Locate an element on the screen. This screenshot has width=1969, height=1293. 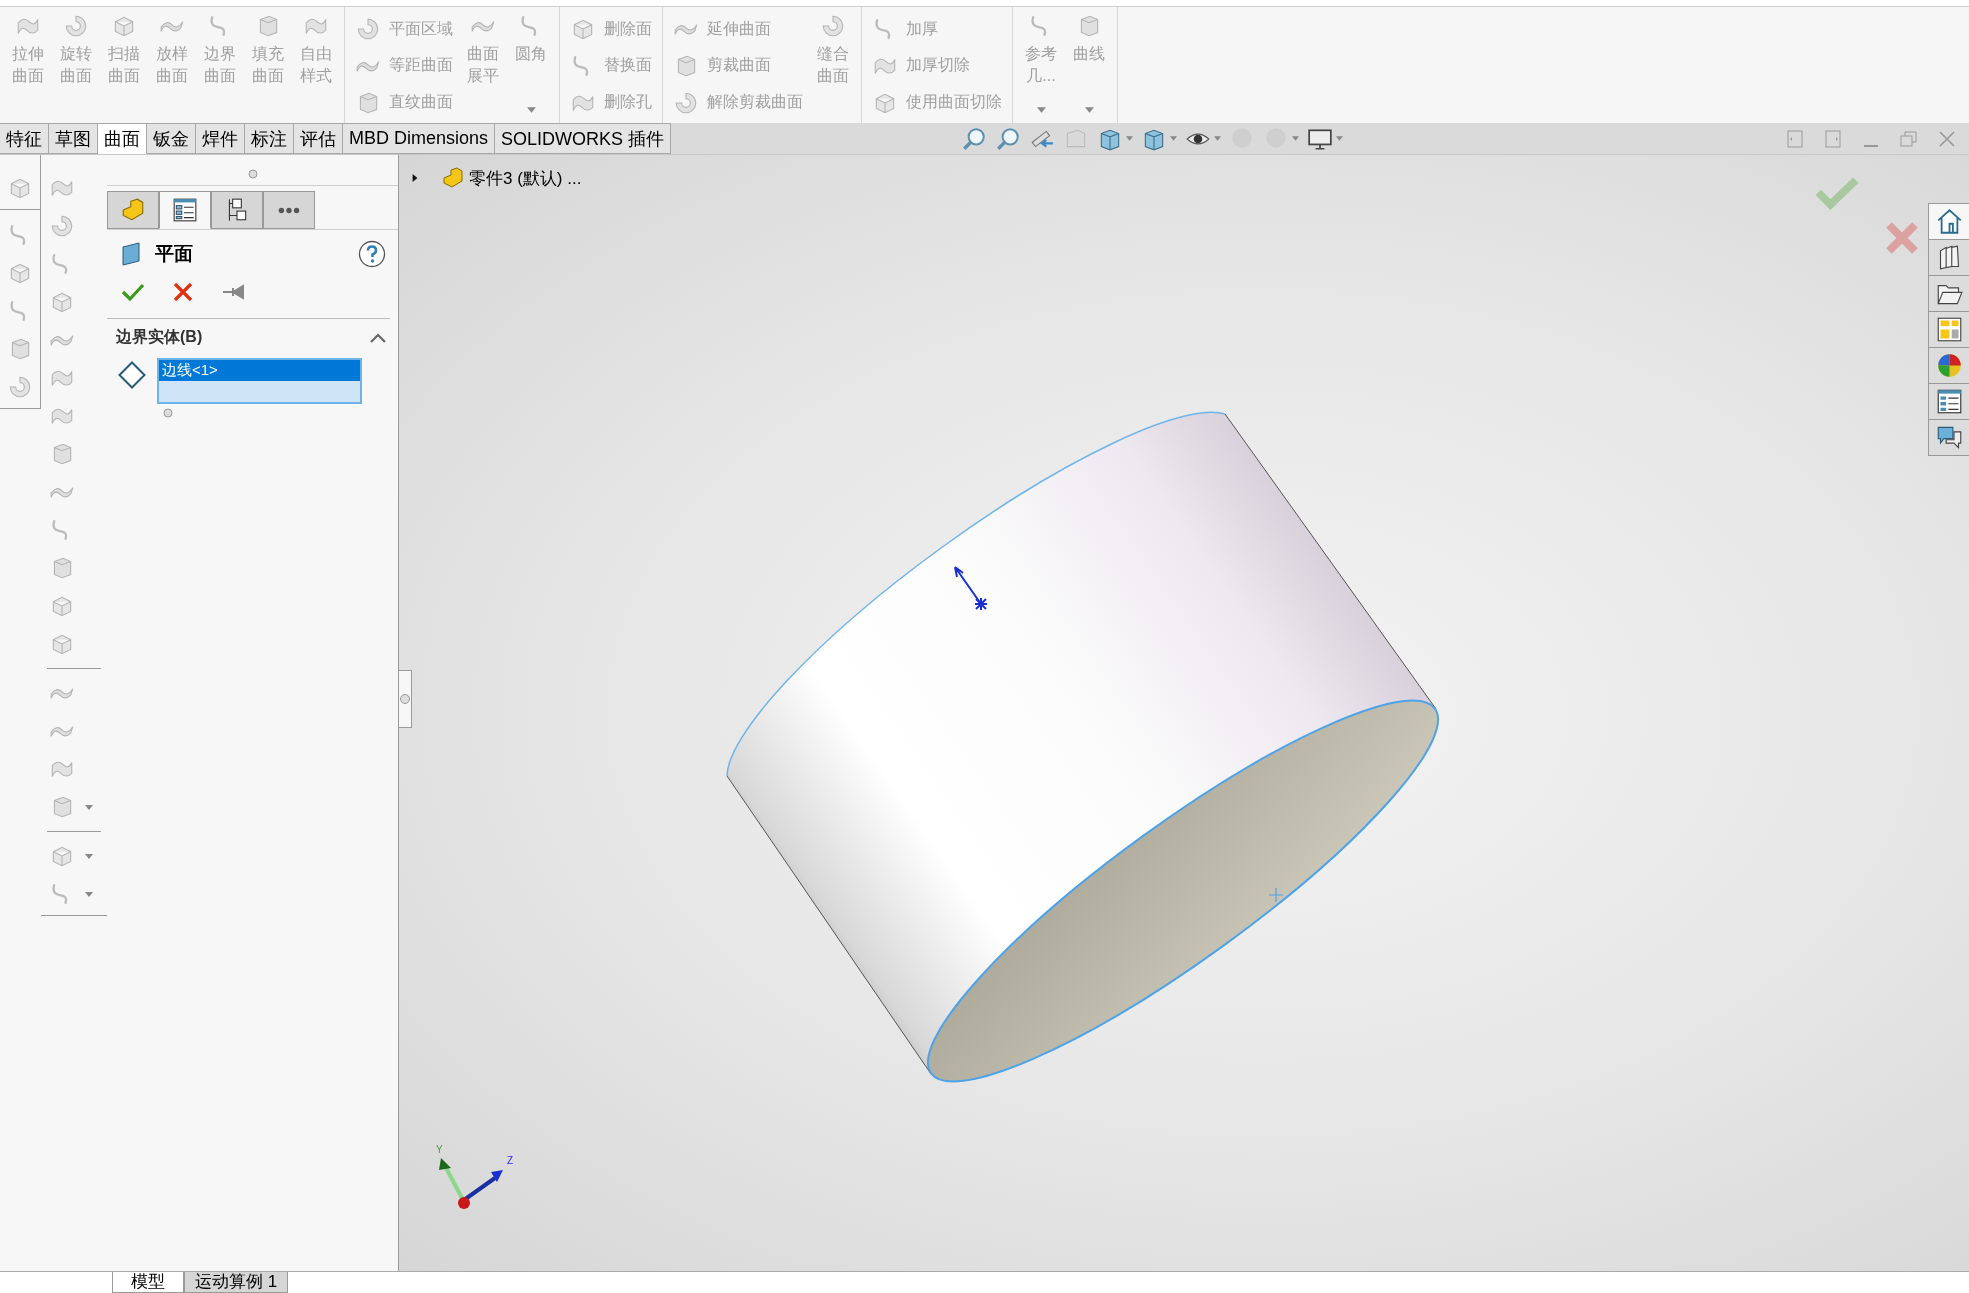
cancel-icon is located at coordinates (183, 292).